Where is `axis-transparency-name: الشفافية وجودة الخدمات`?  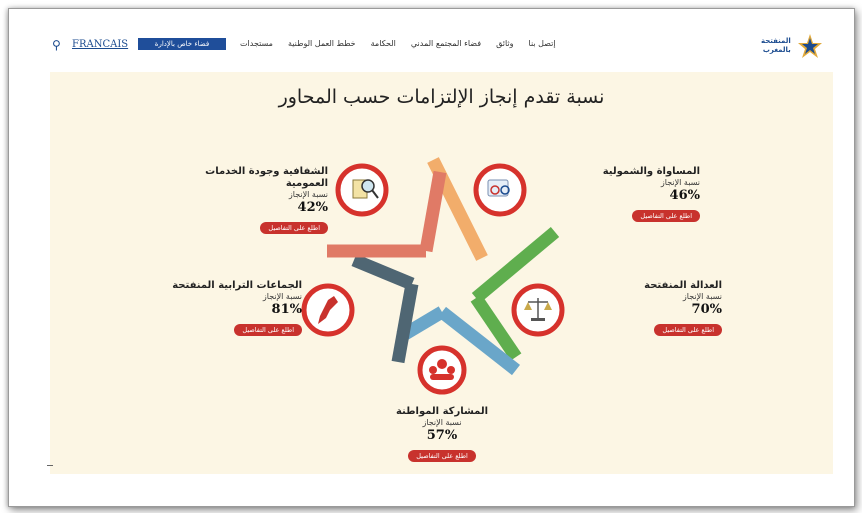
axis-transparency-name: الشفافية وجودة الخدمات is located at coordinates (266, 171).